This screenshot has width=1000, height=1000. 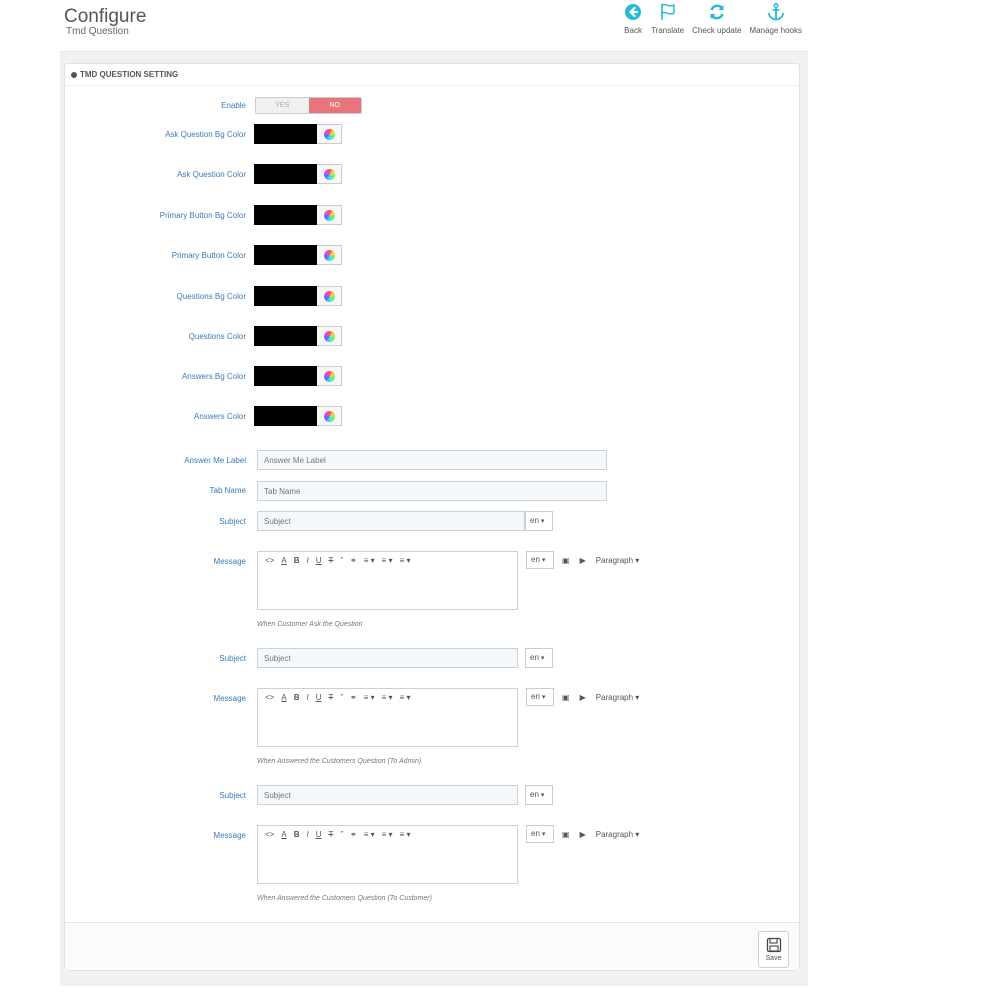 I want to click on color-label: Questions Color, so click(x=217, y=336).